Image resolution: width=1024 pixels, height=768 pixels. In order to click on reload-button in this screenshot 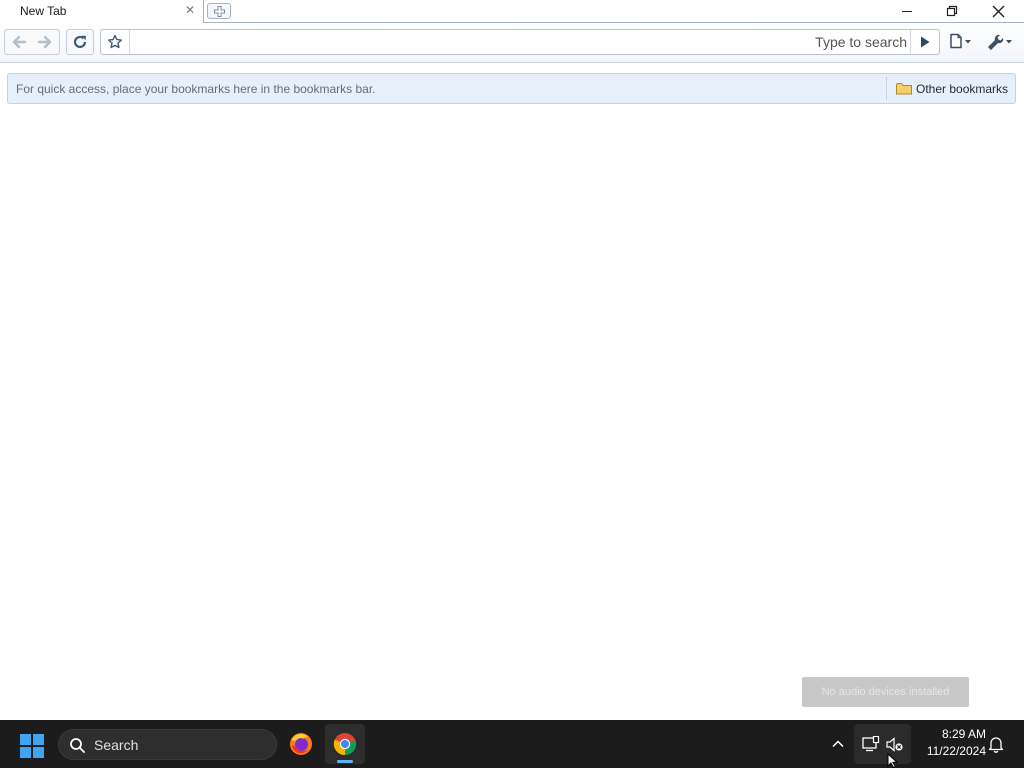, I will do `click(80, 42)`.